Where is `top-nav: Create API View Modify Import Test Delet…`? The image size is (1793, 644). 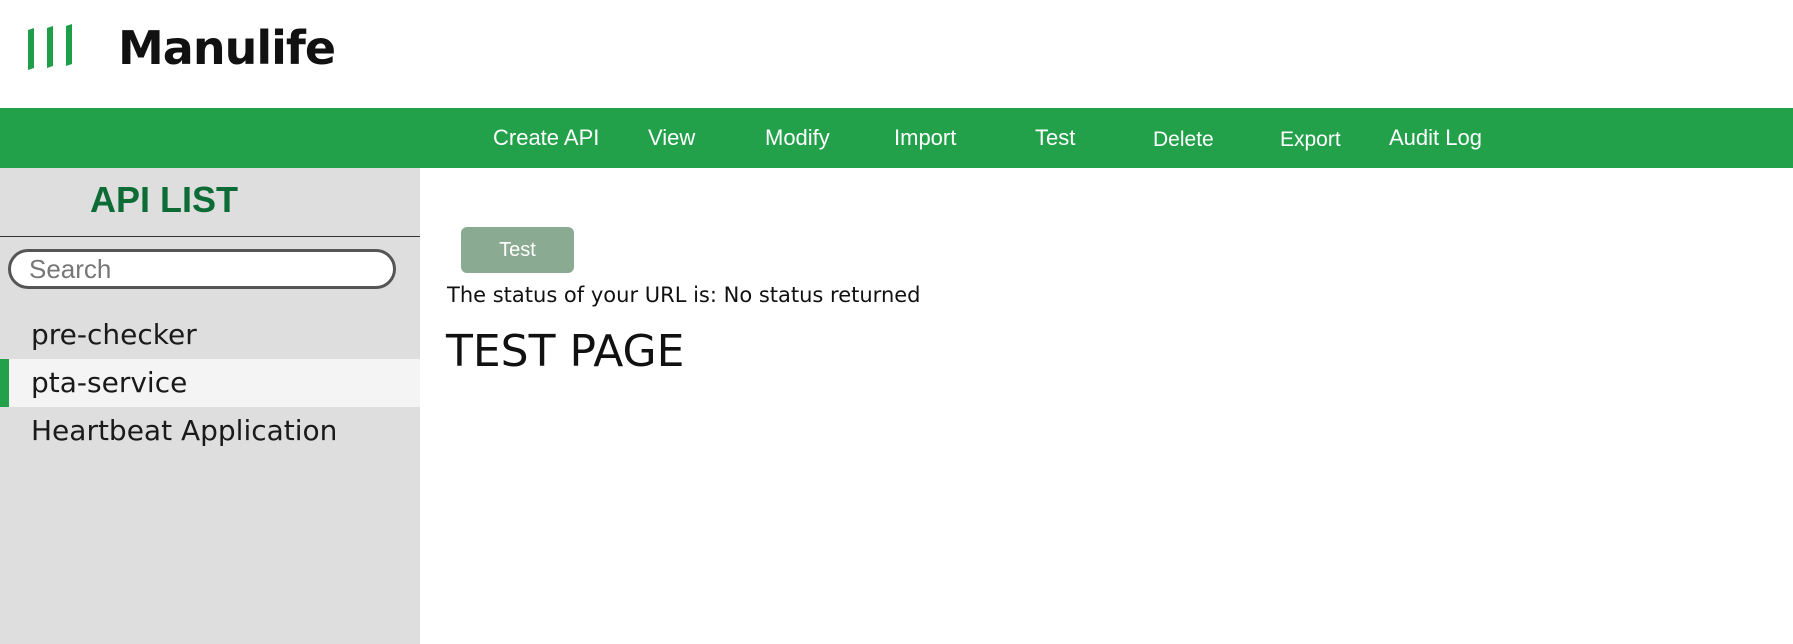
top-nav: Create API View Modify Import Test Delet… is located at coordinates (896, 138).